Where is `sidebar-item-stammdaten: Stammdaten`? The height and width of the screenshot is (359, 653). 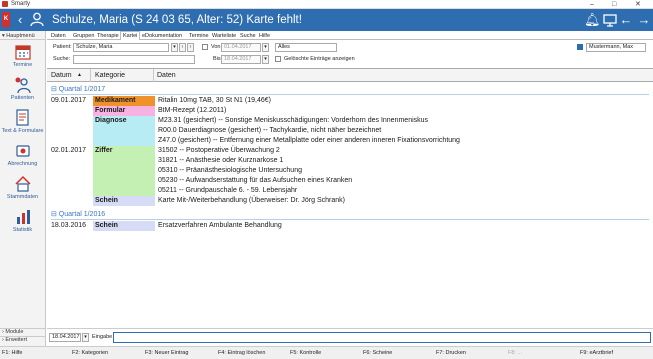
sidebar-item-stammdaten: Stammdaten is located at coordinates (22, 189).